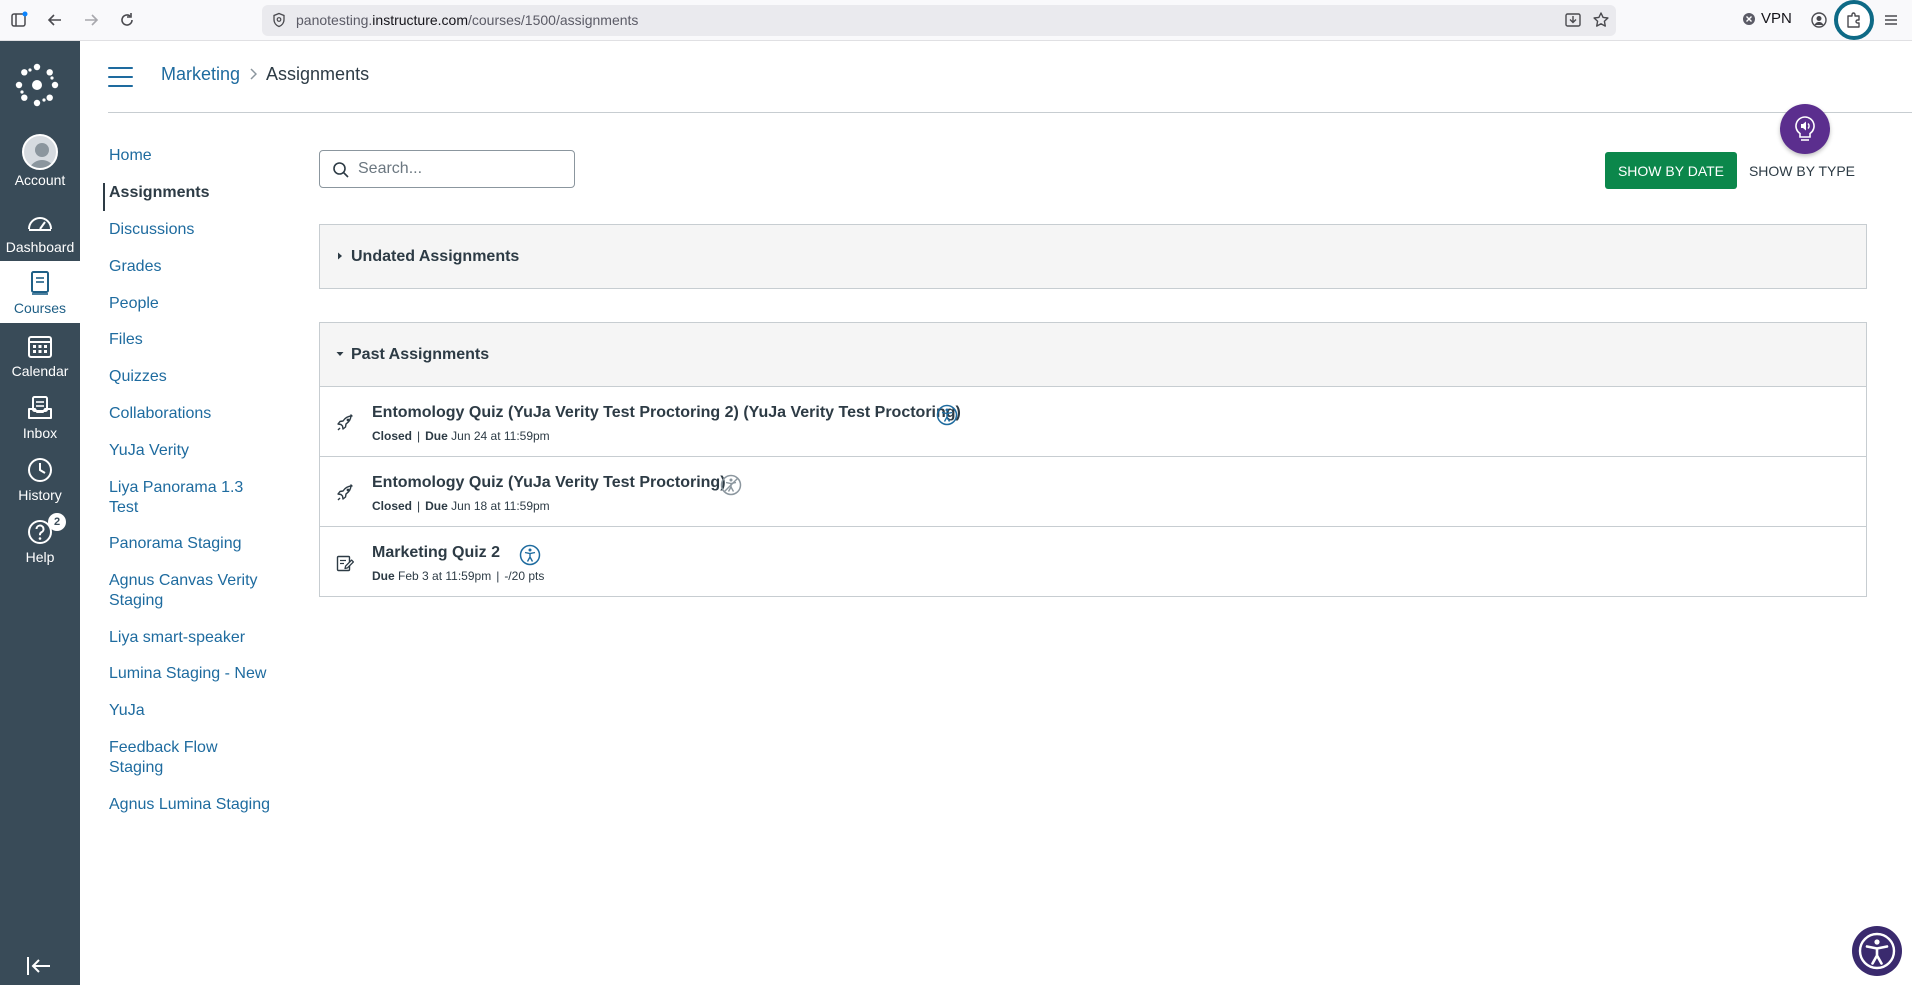  Describe the element at coordinates (253, 75) in the screenshot. I see `breadcrumb-separator-icon` at that location.